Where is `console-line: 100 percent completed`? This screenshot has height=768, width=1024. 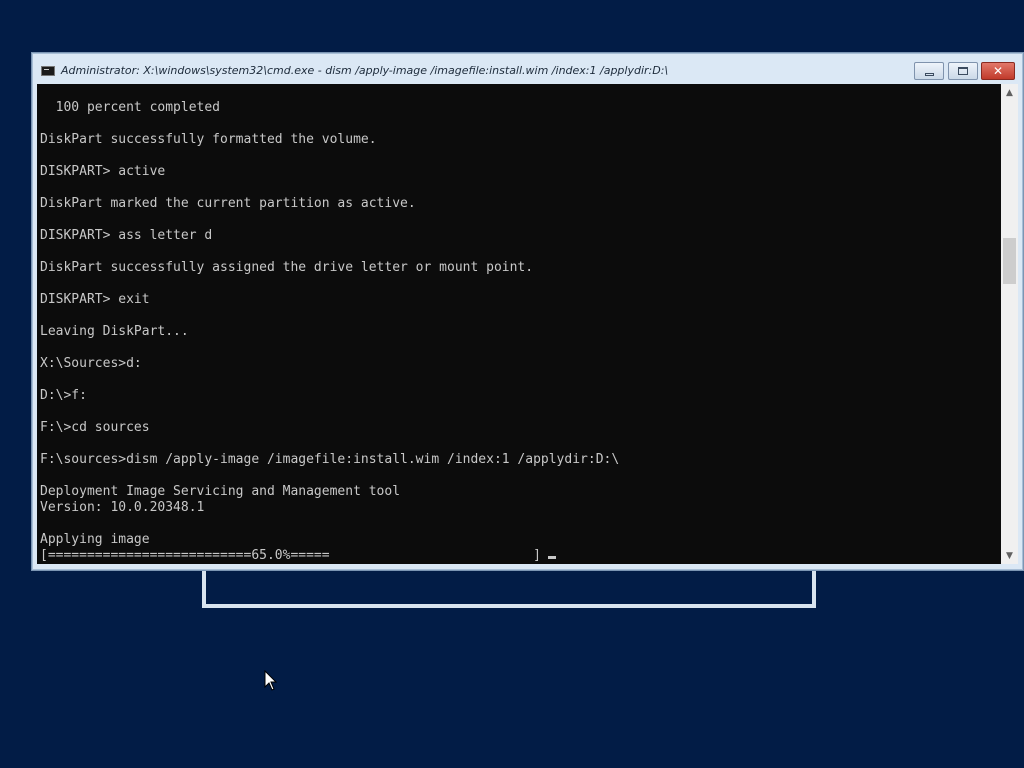
console-line: 100 percent completed is located at coordinates (130, 107).